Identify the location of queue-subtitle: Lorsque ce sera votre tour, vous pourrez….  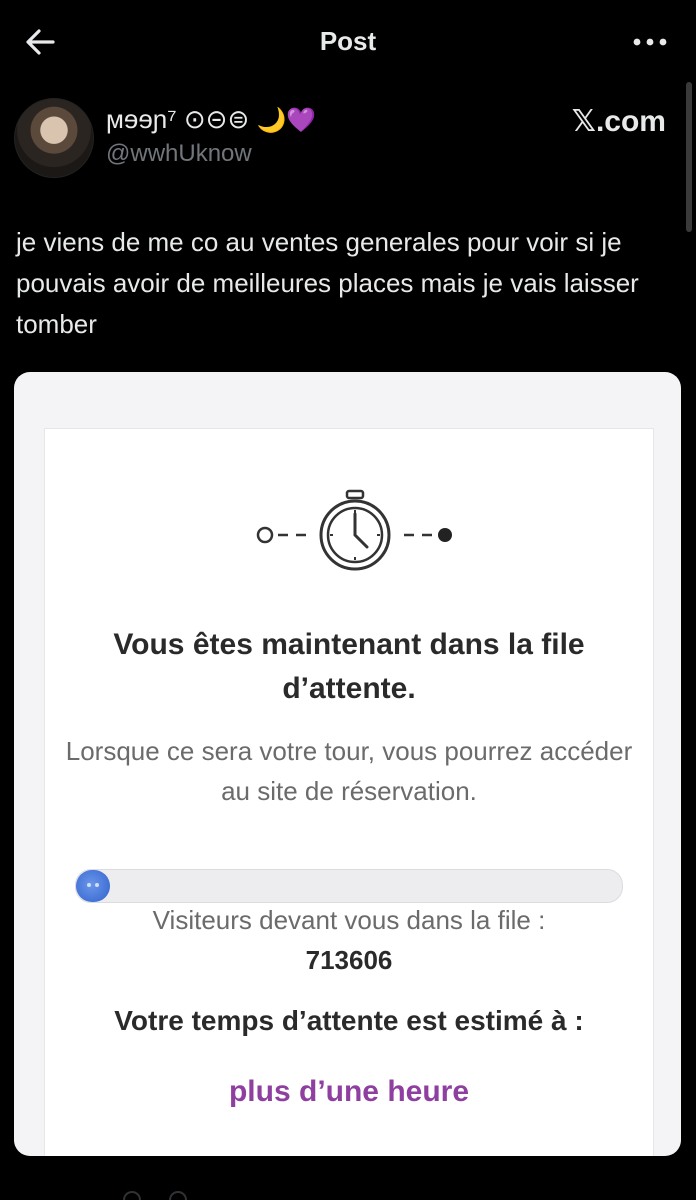
(349, 771).